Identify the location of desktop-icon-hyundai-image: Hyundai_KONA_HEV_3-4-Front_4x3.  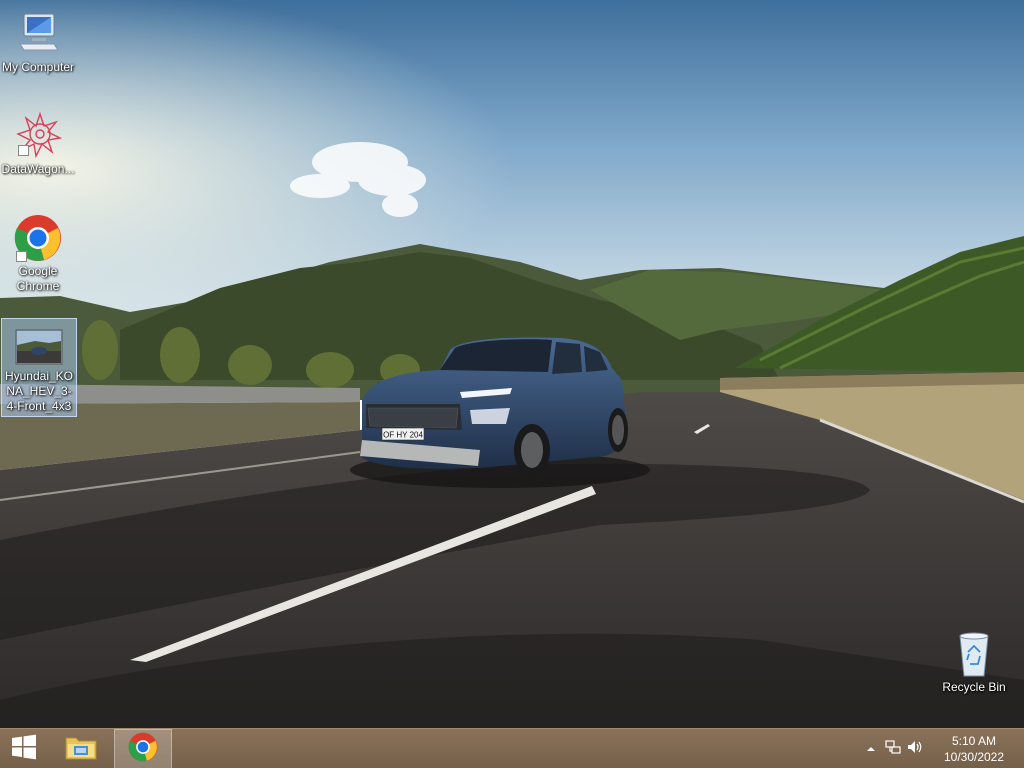
(39, 367).